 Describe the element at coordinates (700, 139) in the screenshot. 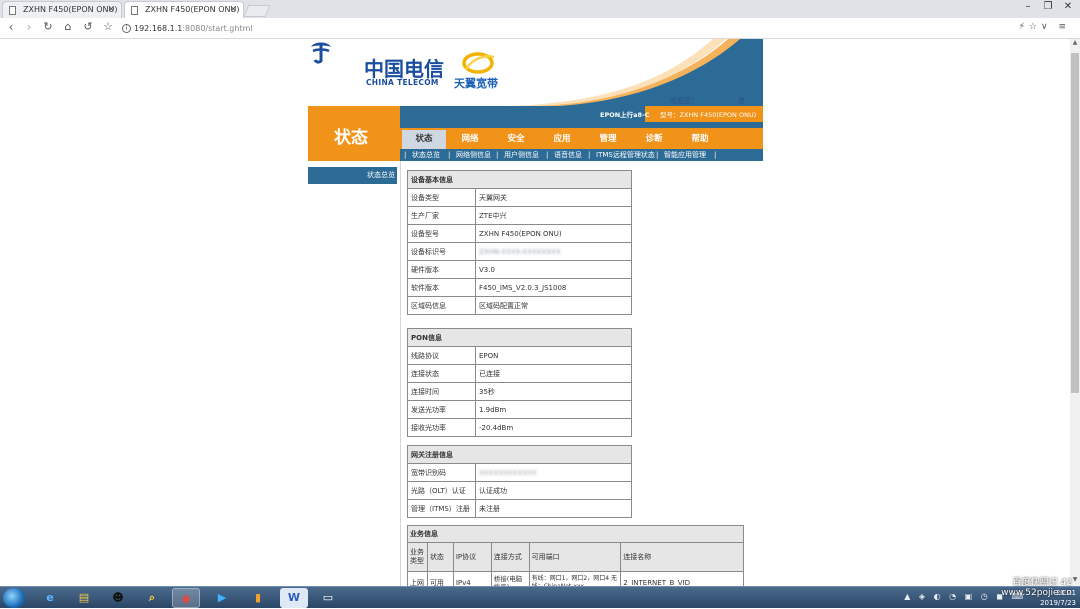

I see `tab-help: 帮助` at that location.